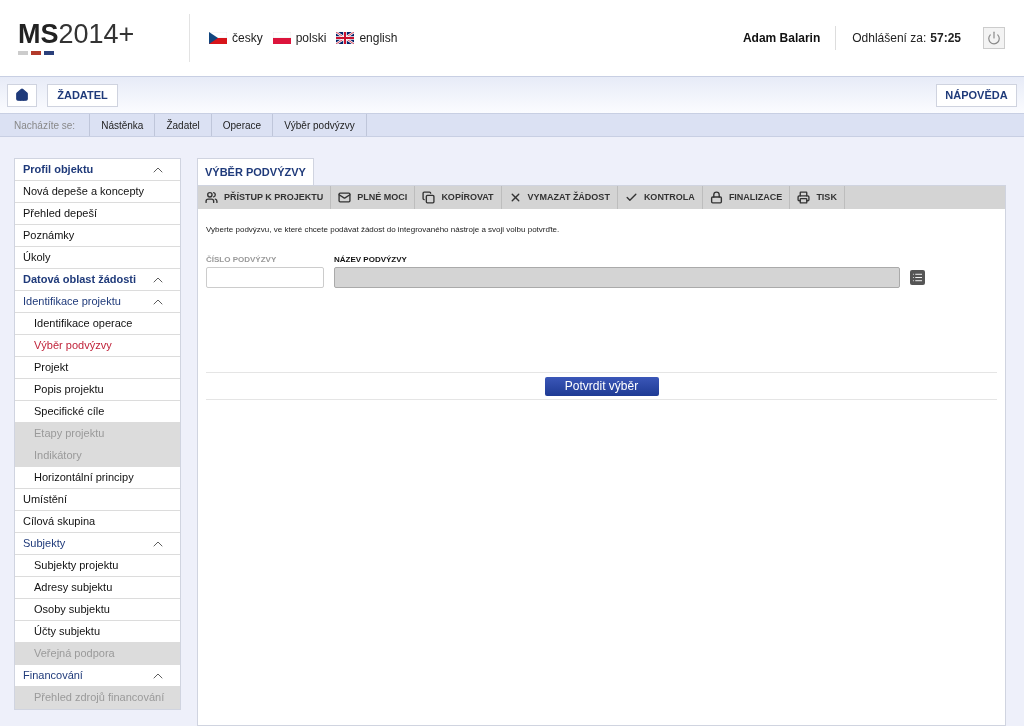 This screenshot has width=1024, height=726. Describe the element at coordinates (183, 125) in the screenshot. I see `breadcrumb-link: Žadatel` at that location.